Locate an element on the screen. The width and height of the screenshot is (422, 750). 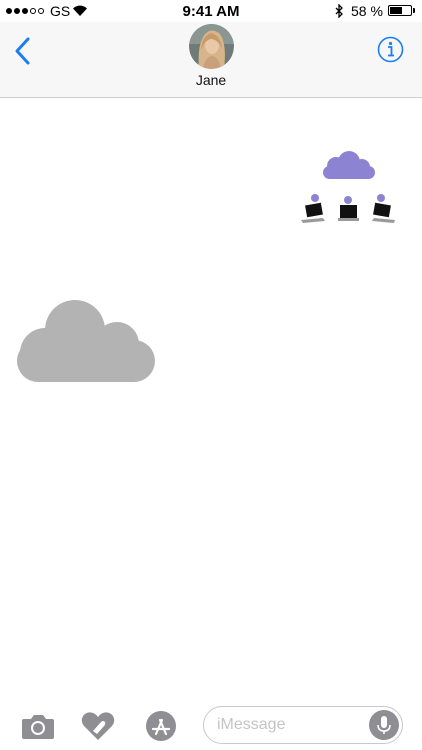
message-input is located at coordinates (292, 725).